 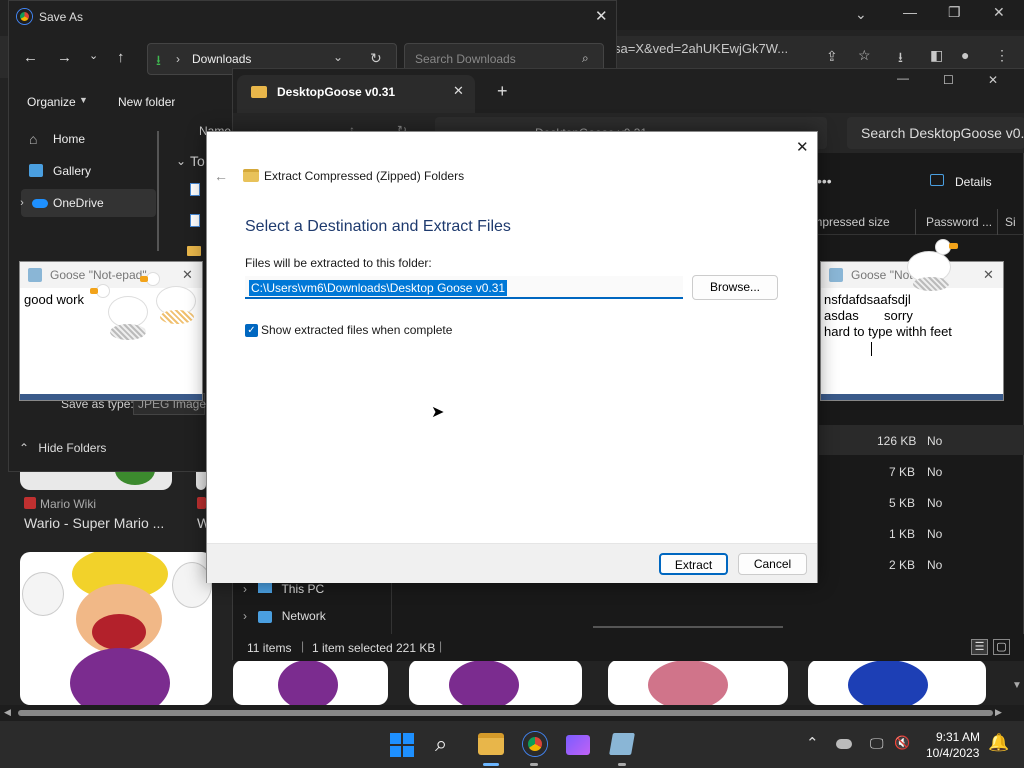 I want to click on up-arrow-icon: ↑, so click(x=121, y=57).